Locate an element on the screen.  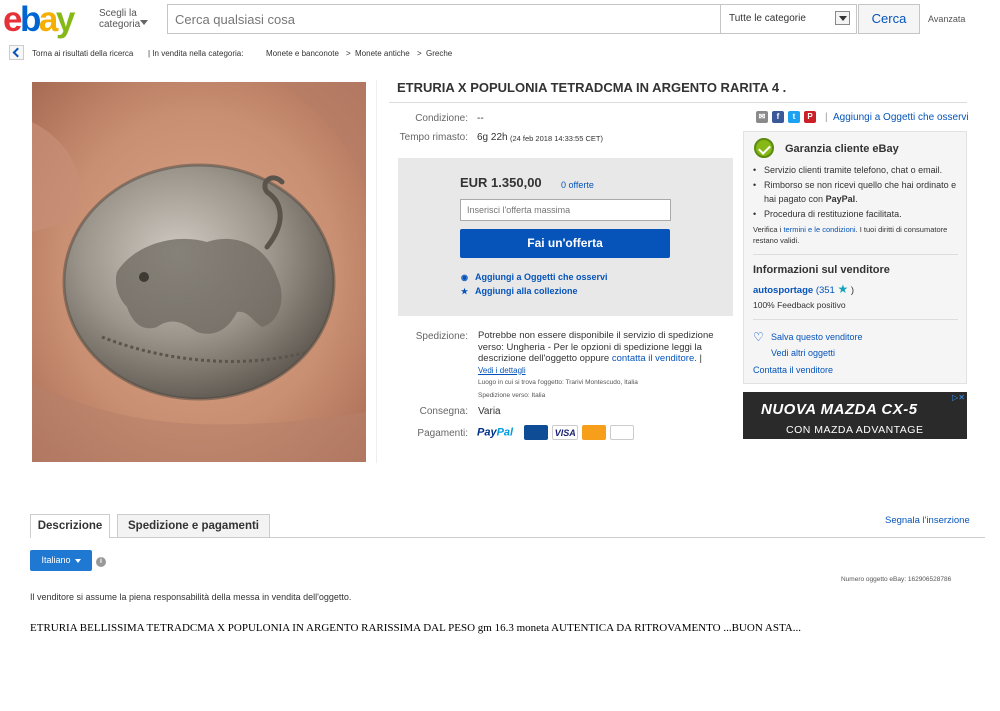
guarantee-check-icon is located at coordinates (764, 148).